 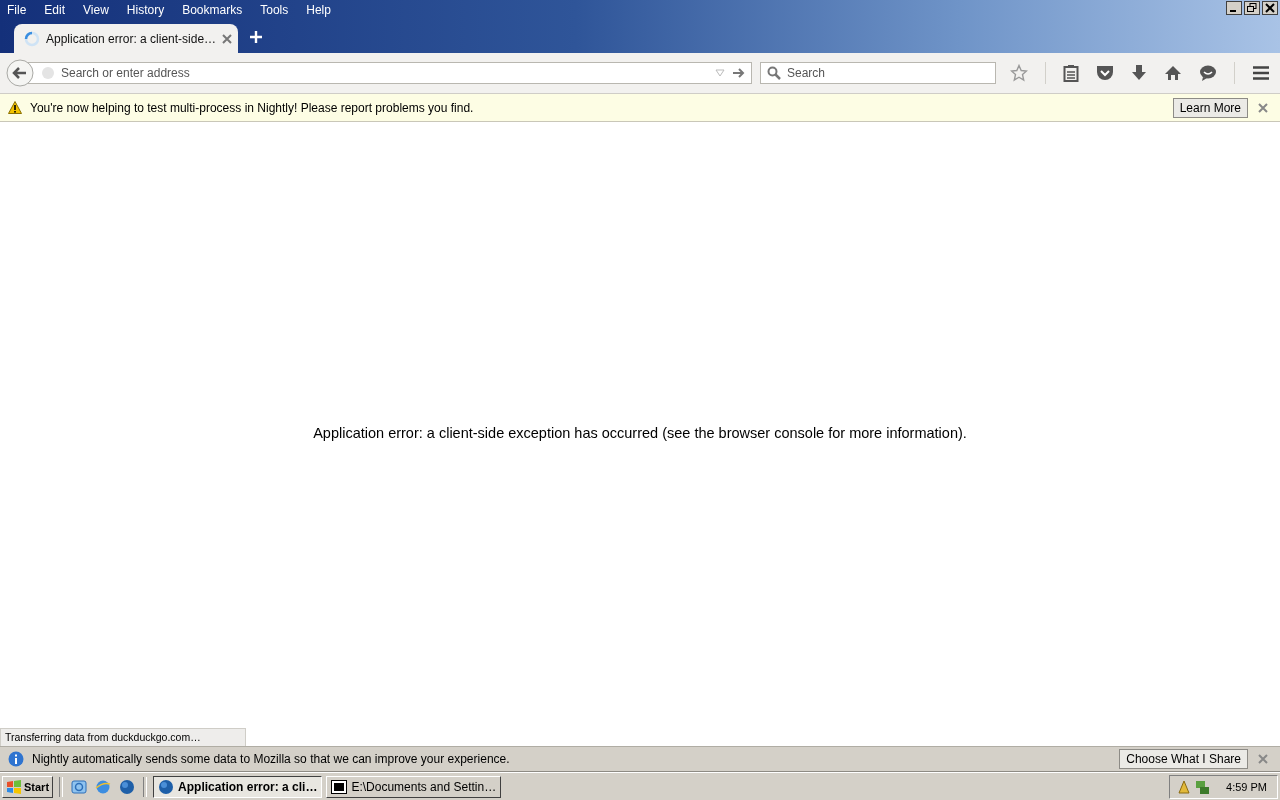 I want to click on error-message: Application error: a client-side exception has occurred (see the browser console for more information)., so click(x=640, y=433).